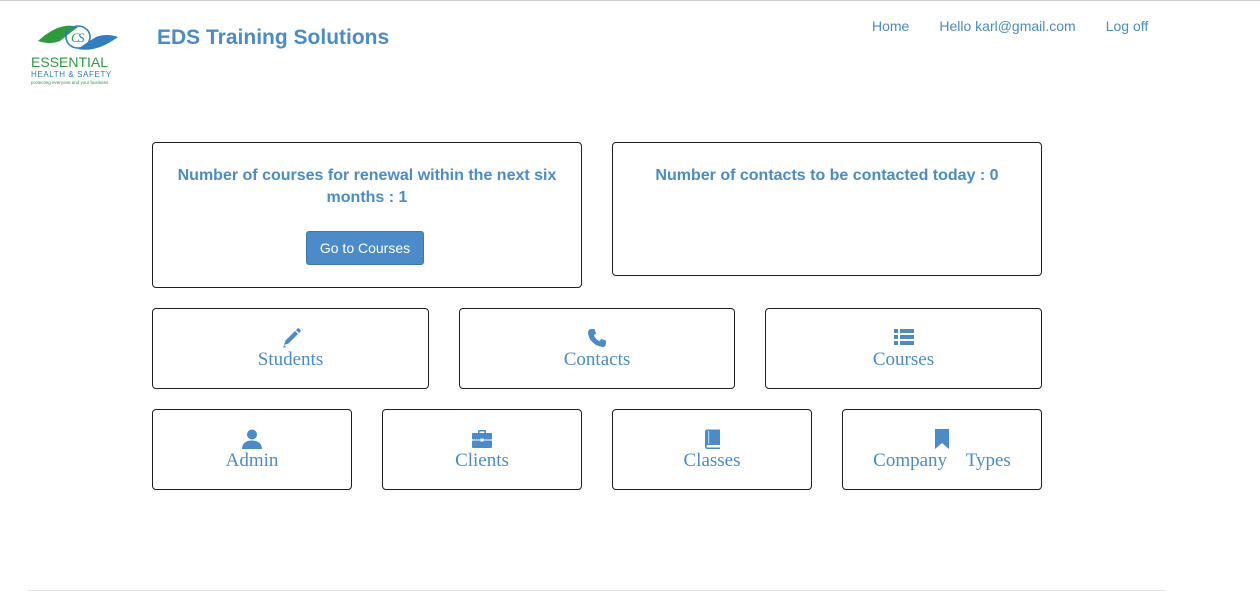 Image resolution: width=1260 pixels, height=593 pixels. I want to click on bookmark-icon, so click(942, 439).